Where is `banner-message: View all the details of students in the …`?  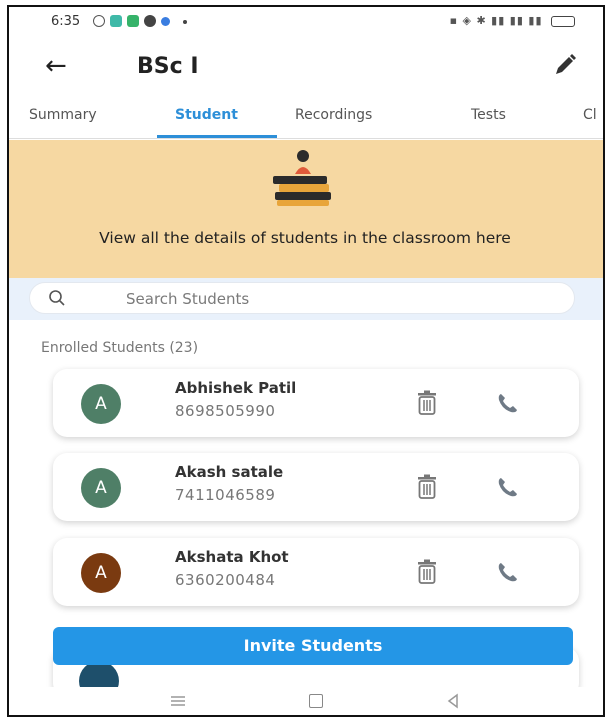
banner-message: View all the details of students in the … is located at coordinates (305, 238).